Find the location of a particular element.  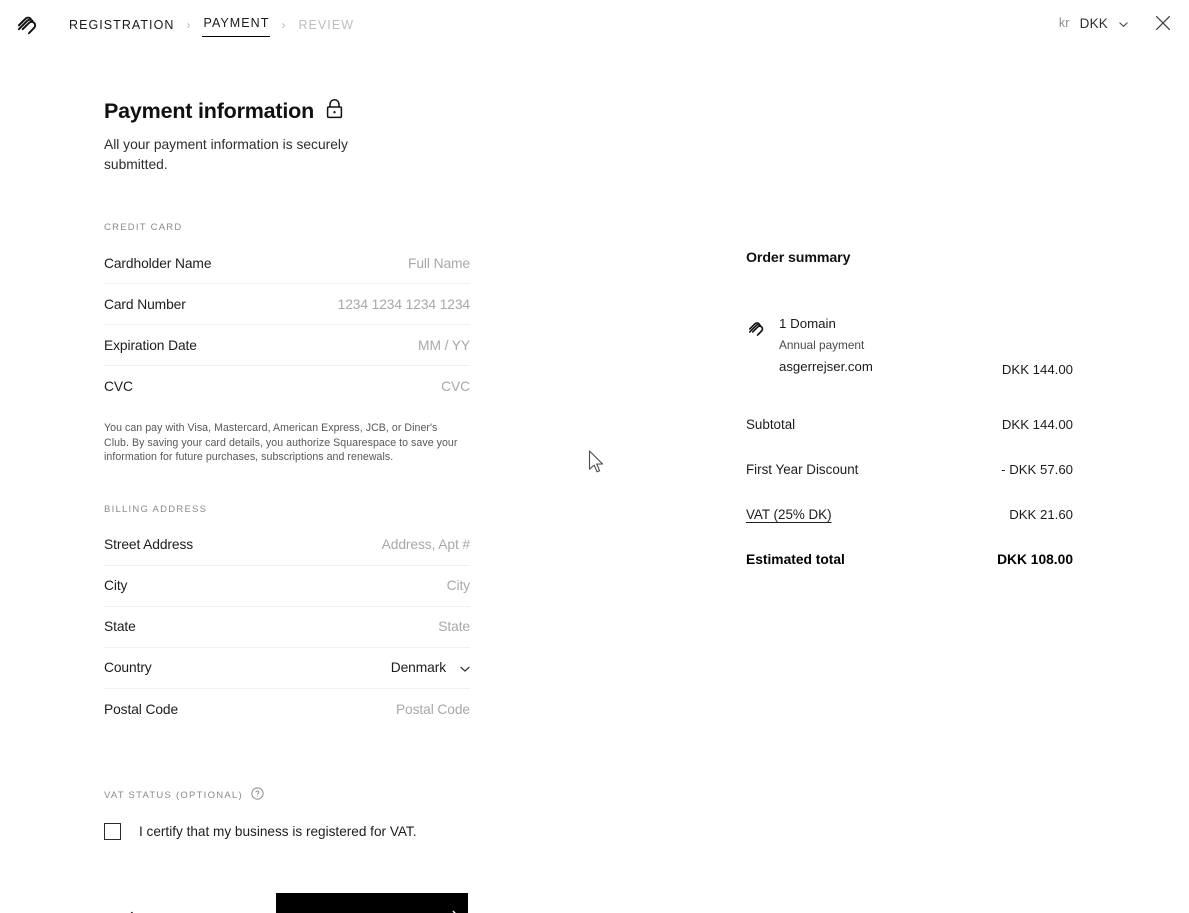

page-title: Payment information is located at coordinates (209, 110).